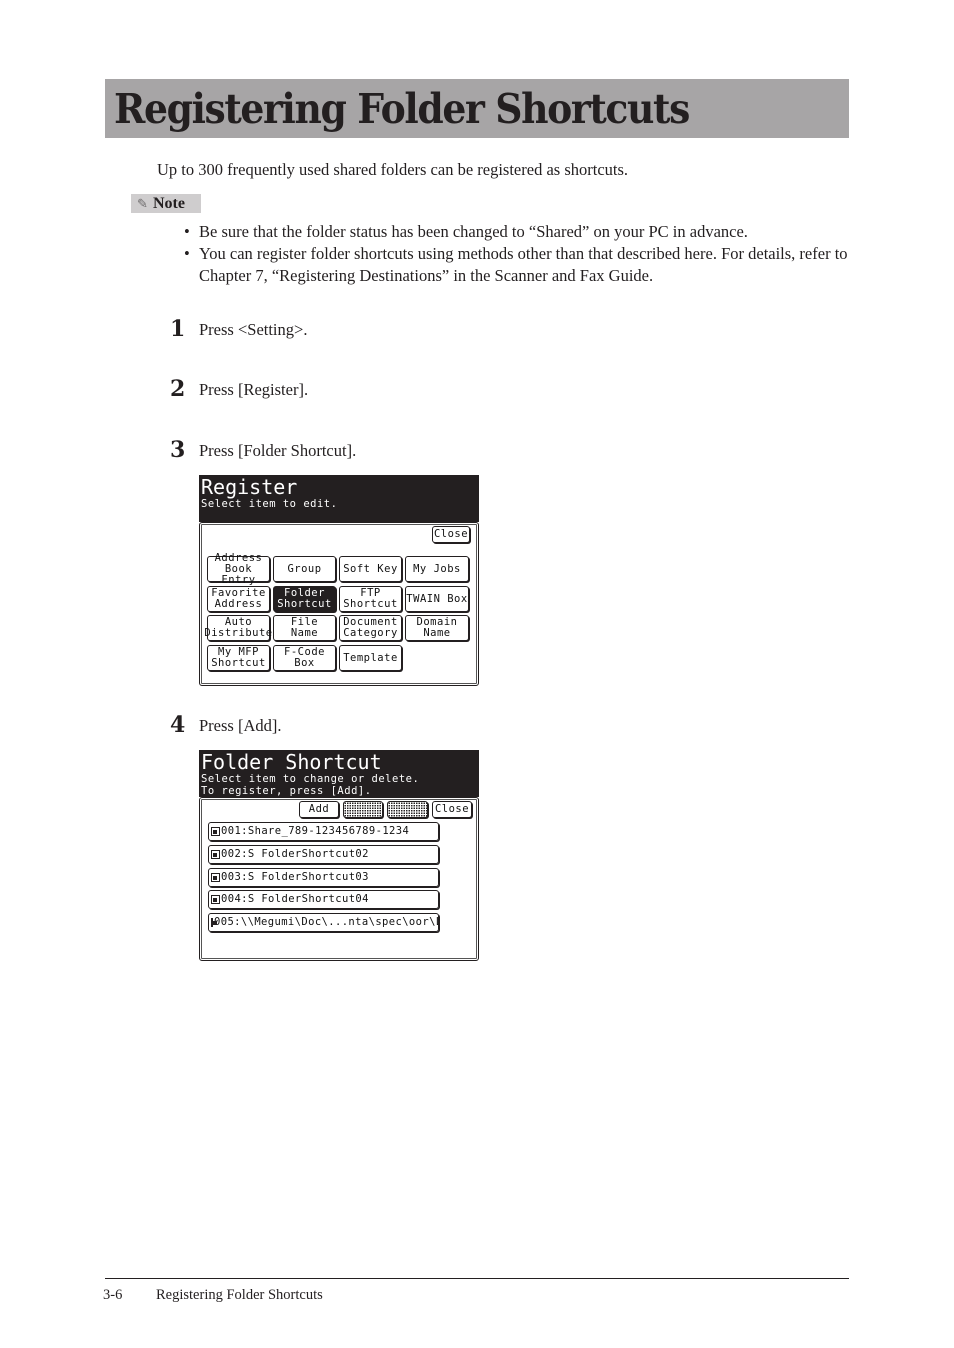  Describe the element at coordinates (304, 658) in the screenshot. I see `register-item-button: F-Code Box` at that location.